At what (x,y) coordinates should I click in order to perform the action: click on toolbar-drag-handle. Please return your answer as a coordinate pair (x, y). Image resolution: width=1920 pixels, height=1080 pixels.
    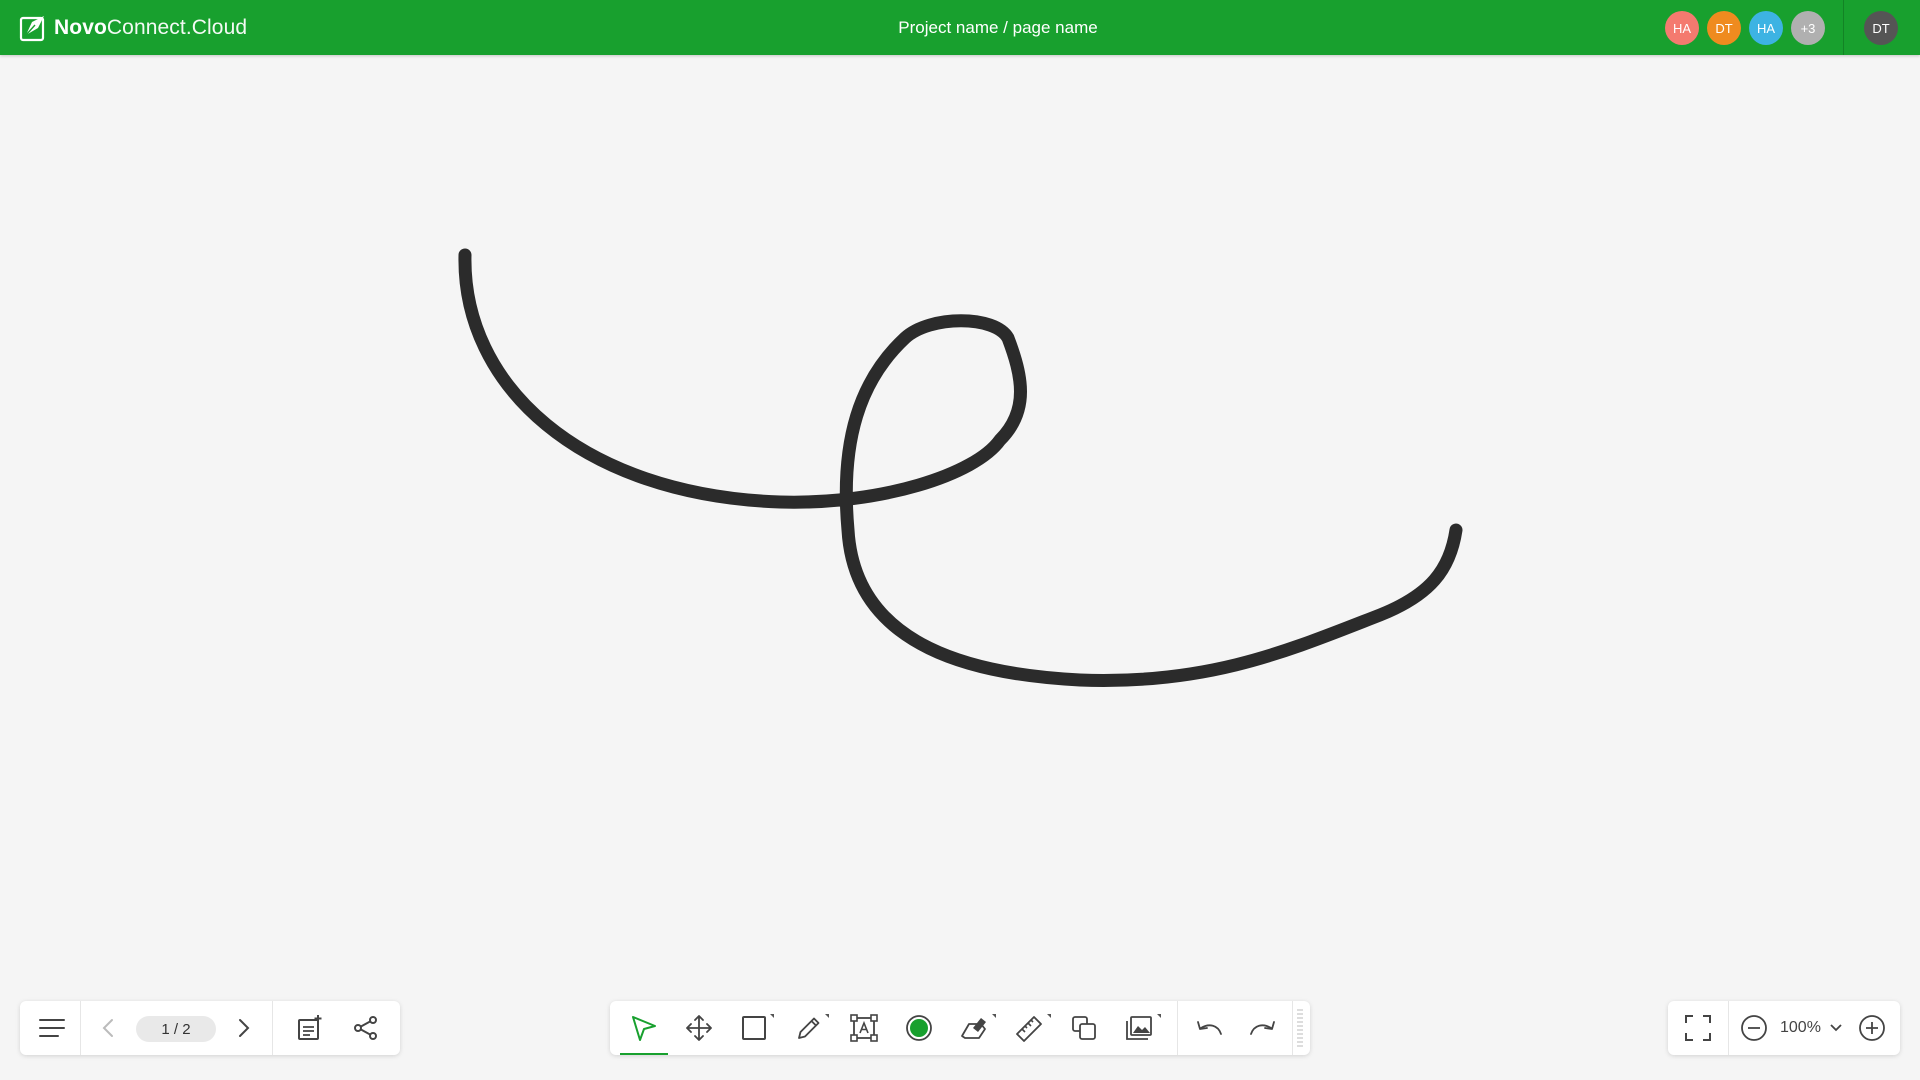
    Looking at the image, I should click on (1300, 1028).